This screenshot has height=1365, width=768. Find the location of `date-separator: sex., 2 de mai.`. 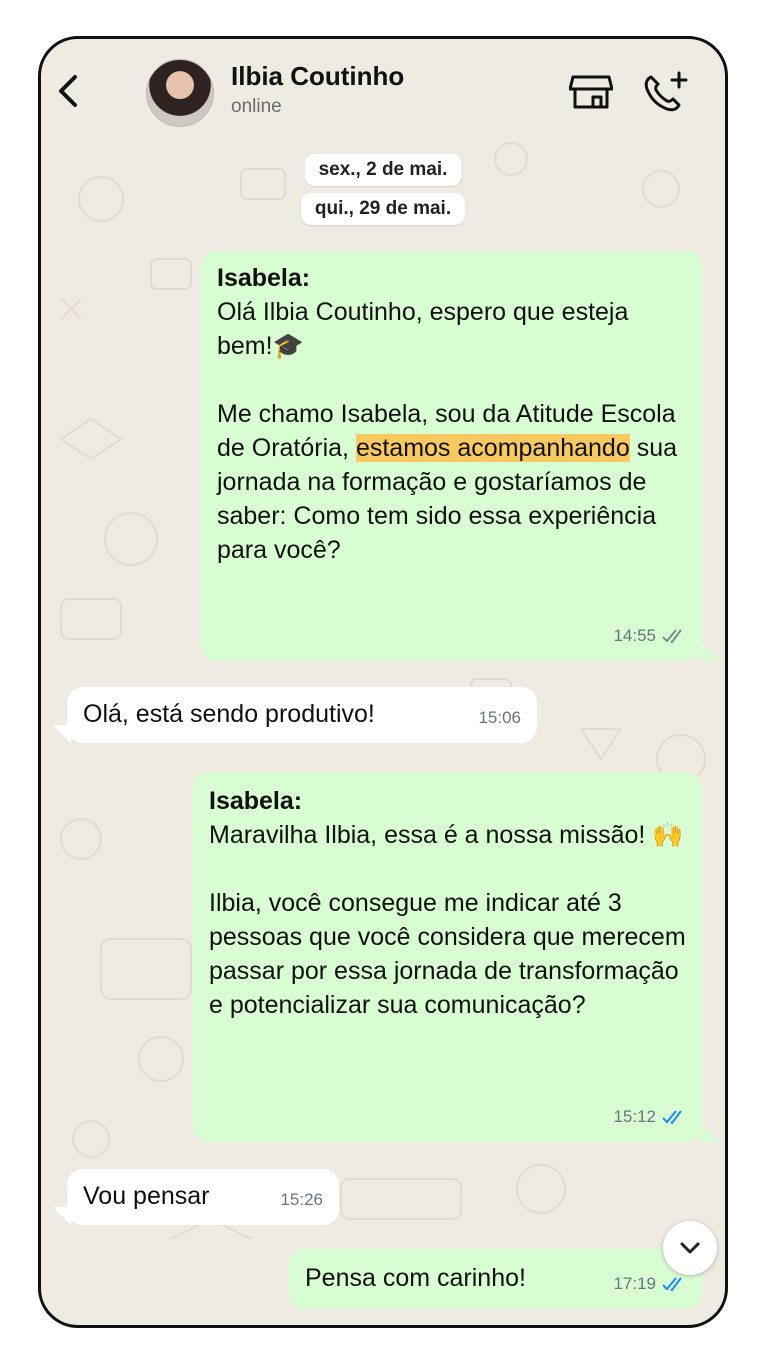

date-separator: sex., 2 de mai. is located at coordinates (383, 170).